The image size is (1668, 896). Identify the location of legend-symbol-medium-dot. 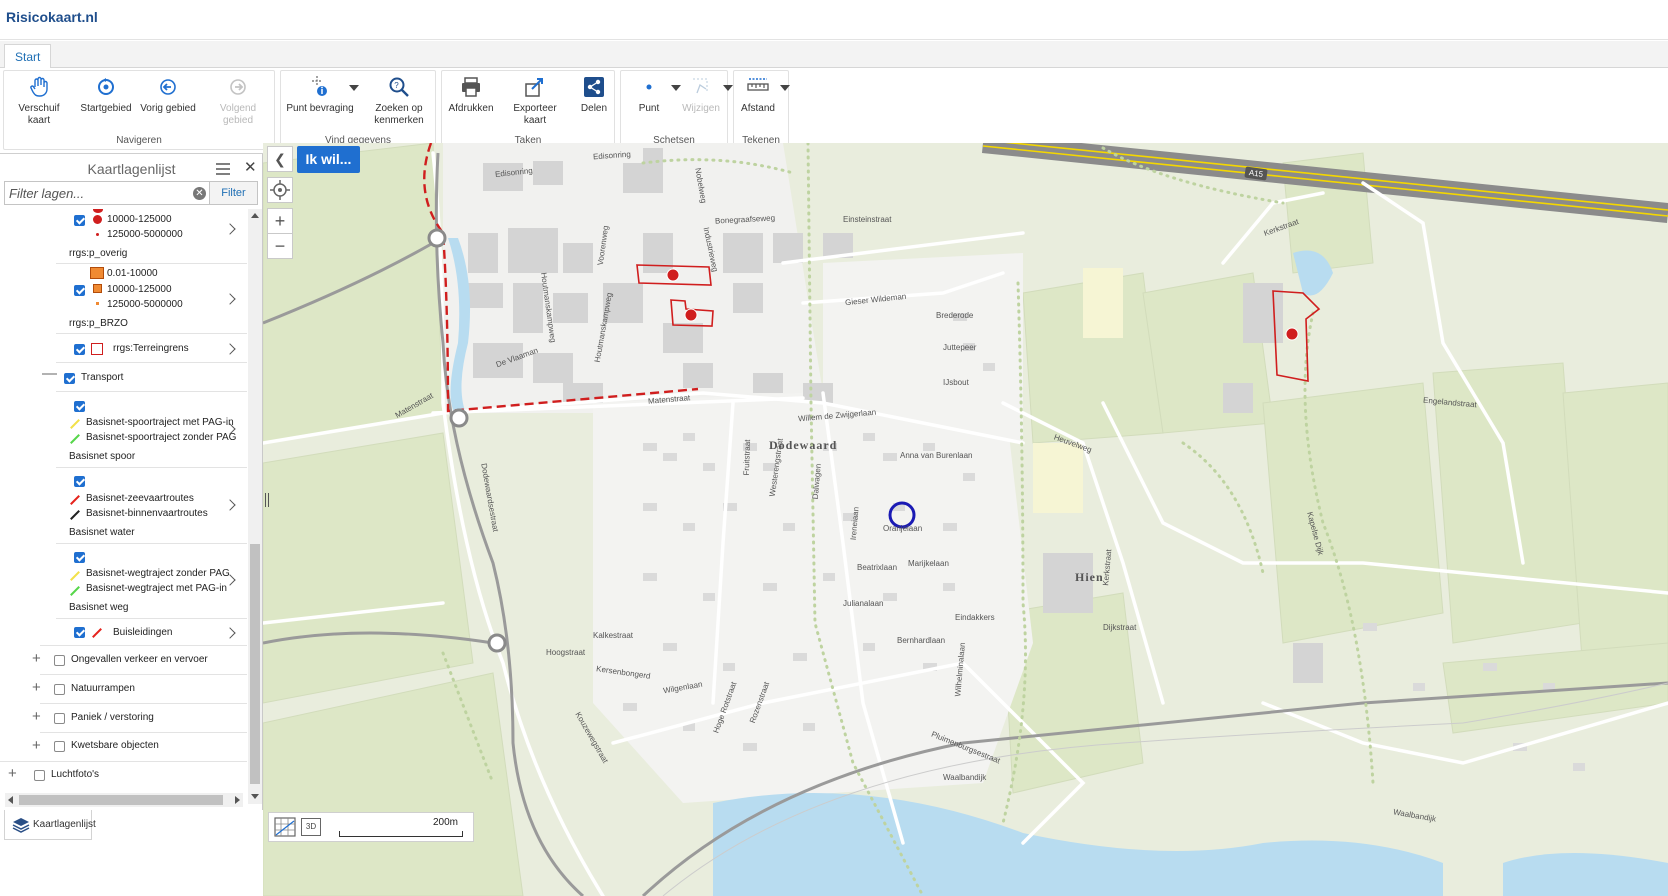
(97, 219).